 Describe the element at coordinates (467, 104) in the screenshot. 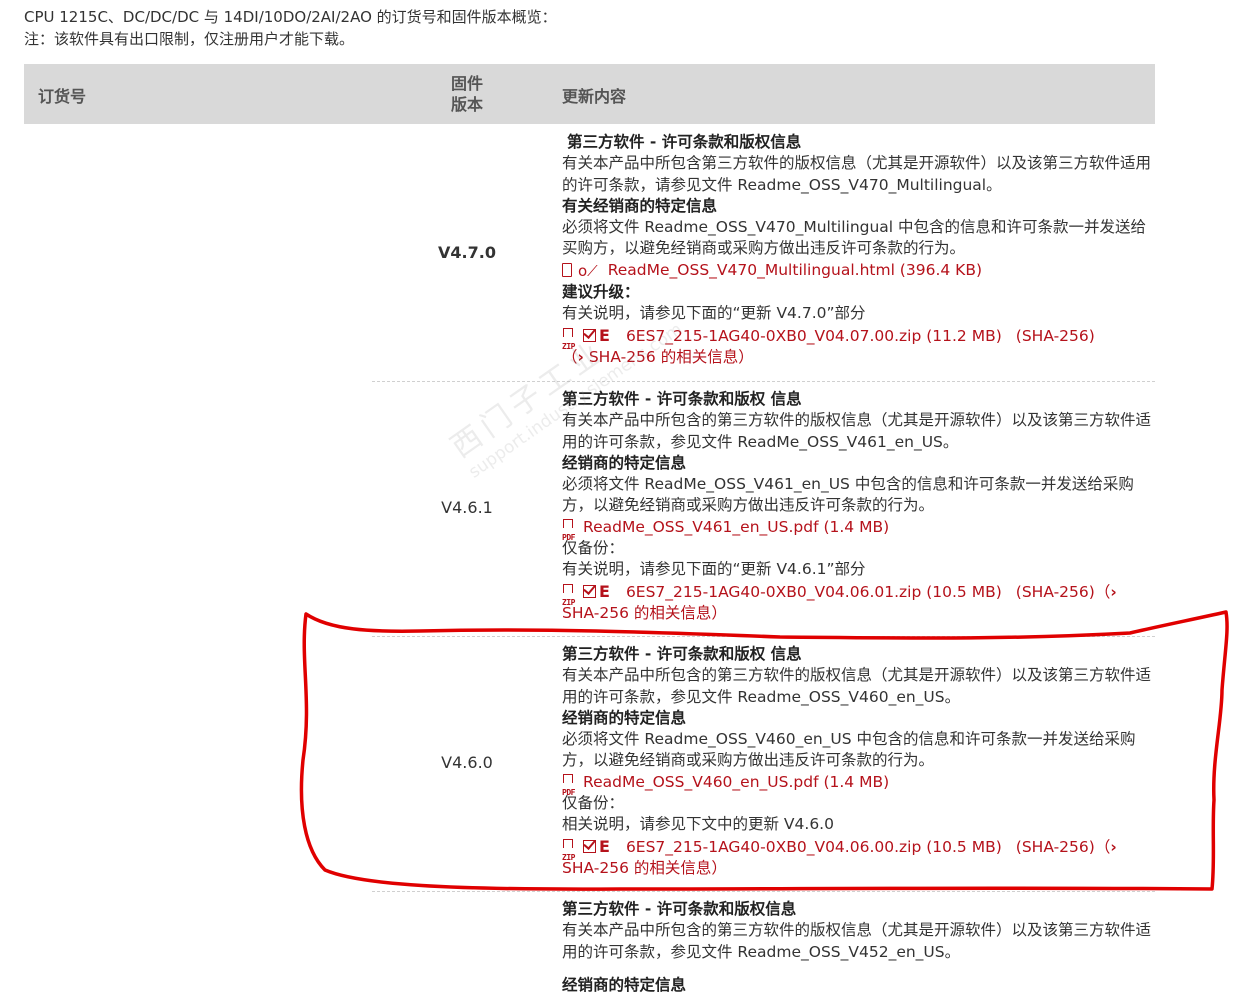

I see `header-fw-line-2: 版本` at that location.